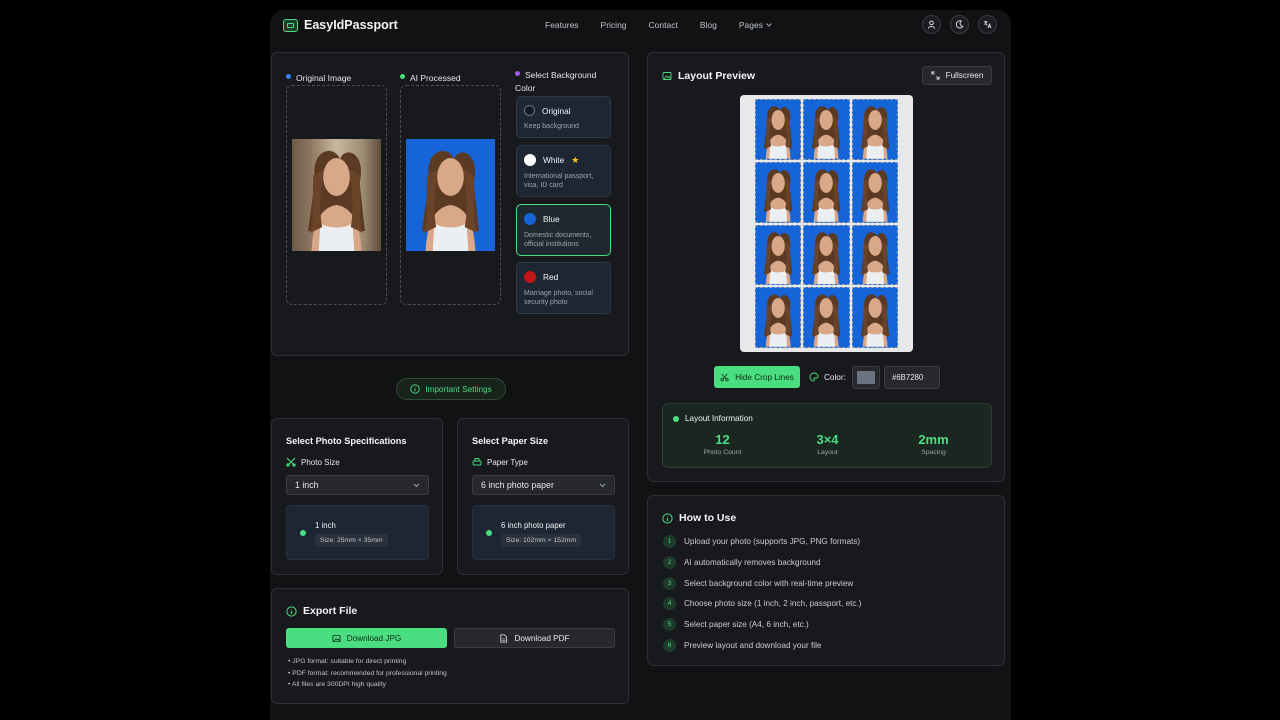 The image size is (1280, 720). What do you see at coordinates (555, 81) in the screenshot?
I see `bg-color-label: Select Background Color` at bounding box center [555, 81].